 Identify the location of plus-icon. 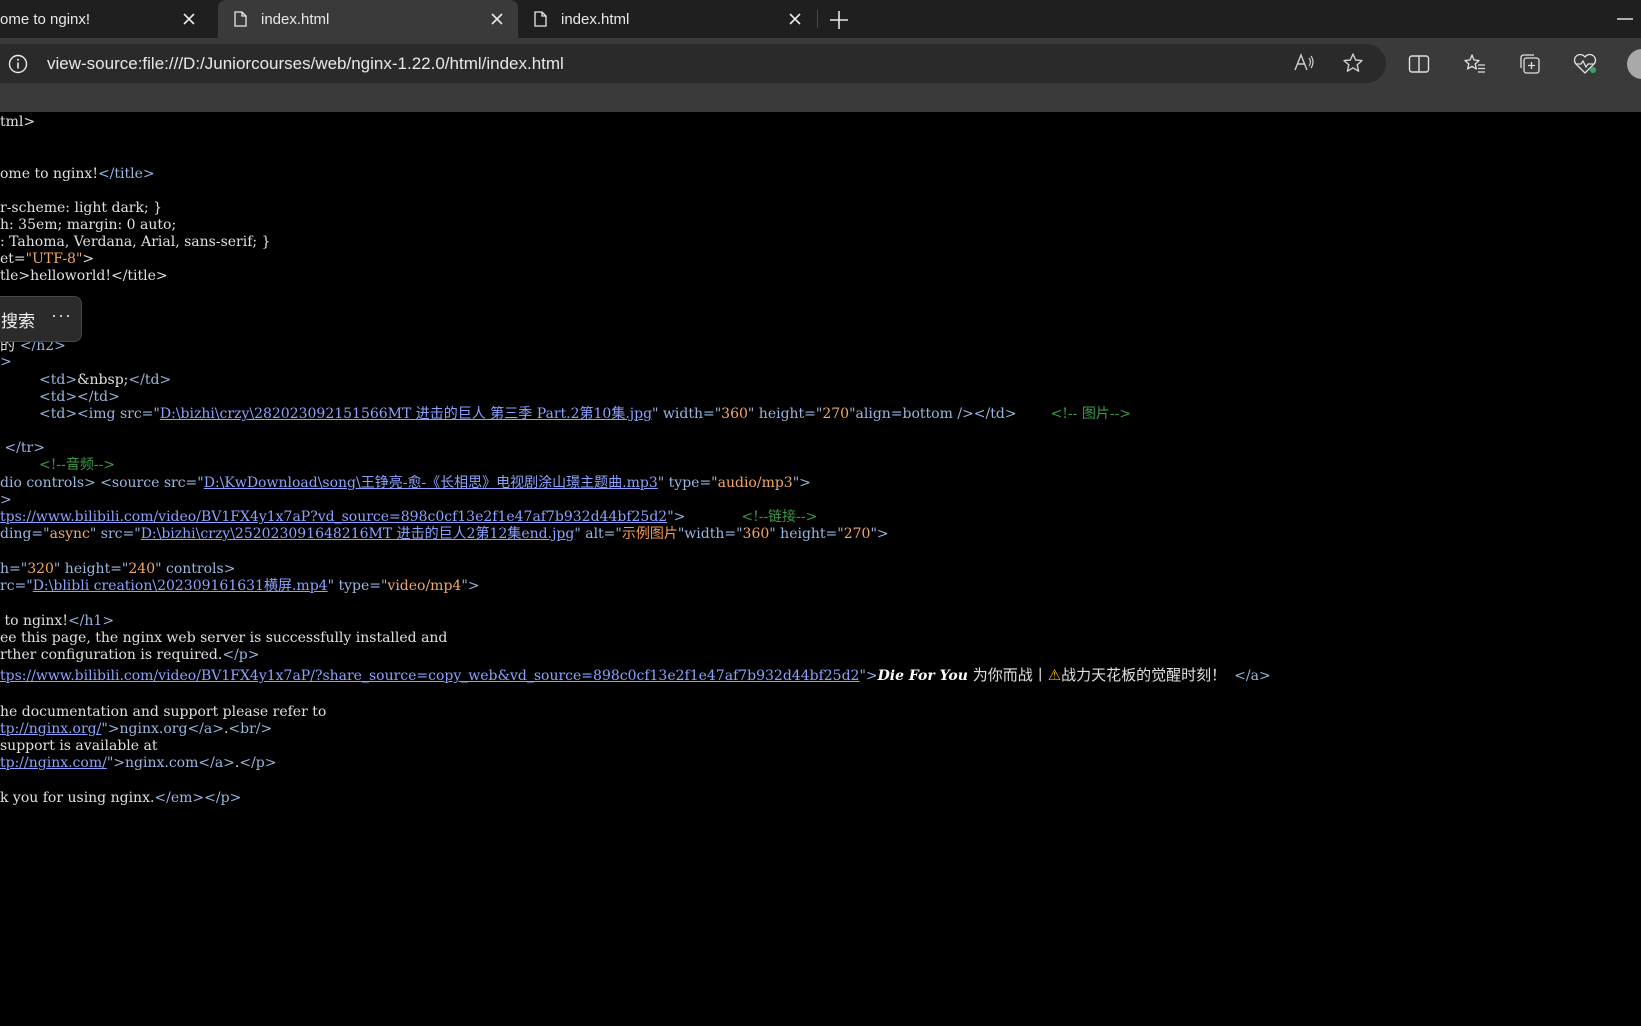
(839, 20).